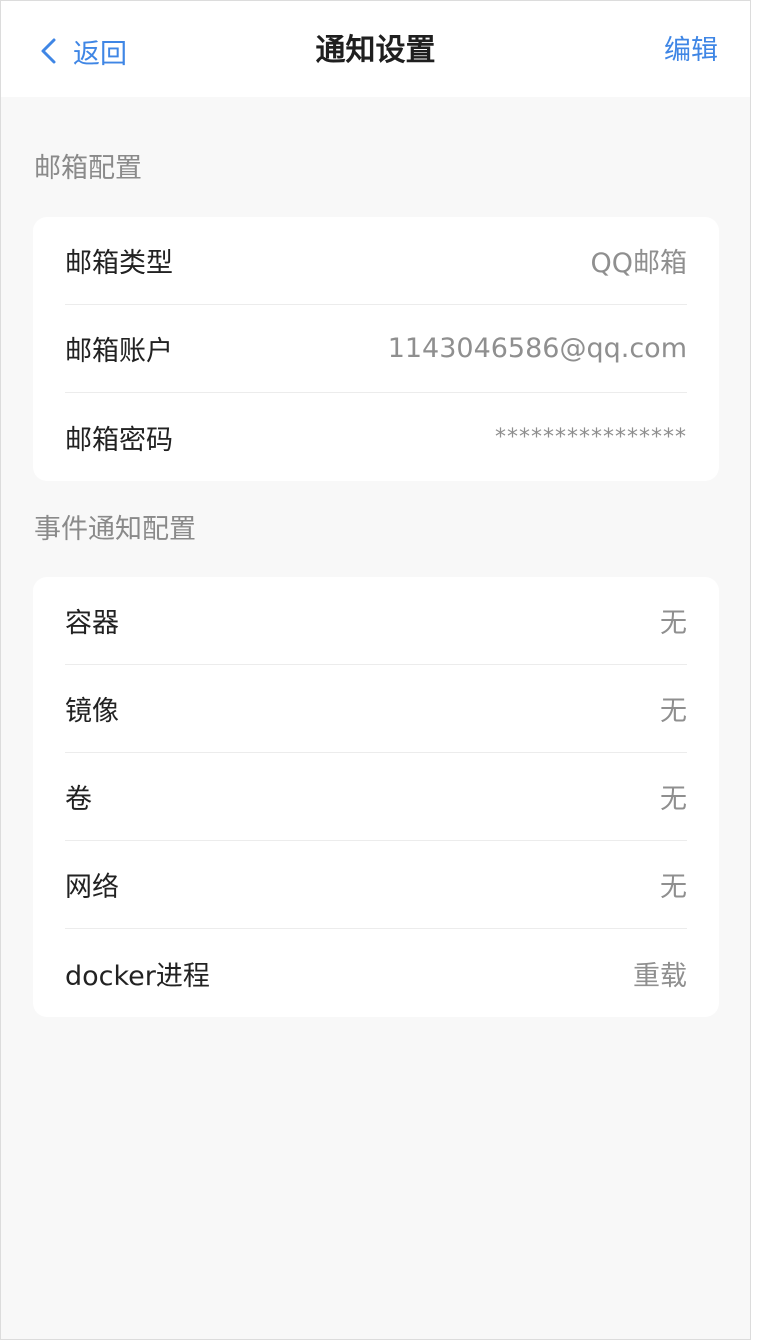  Describe the element at coordinates (376, 621) in the screenshot. I see `event-container-row: 容器 无` at that location.